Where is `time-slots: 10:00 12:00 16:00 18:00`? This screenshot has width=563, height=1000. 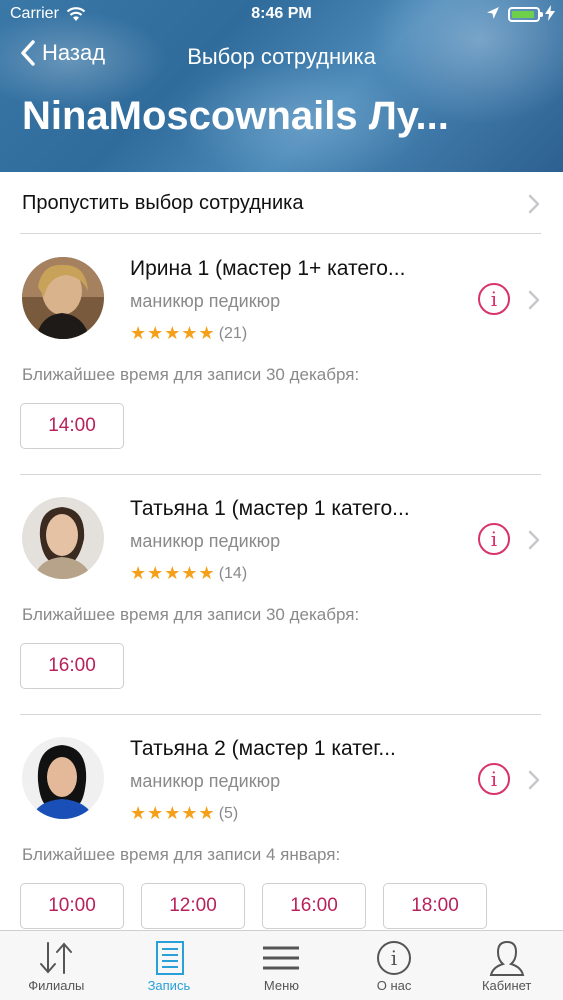
time-slots: 10:00 12:00 16:00 18:00 is located at coordinates (262, 906).